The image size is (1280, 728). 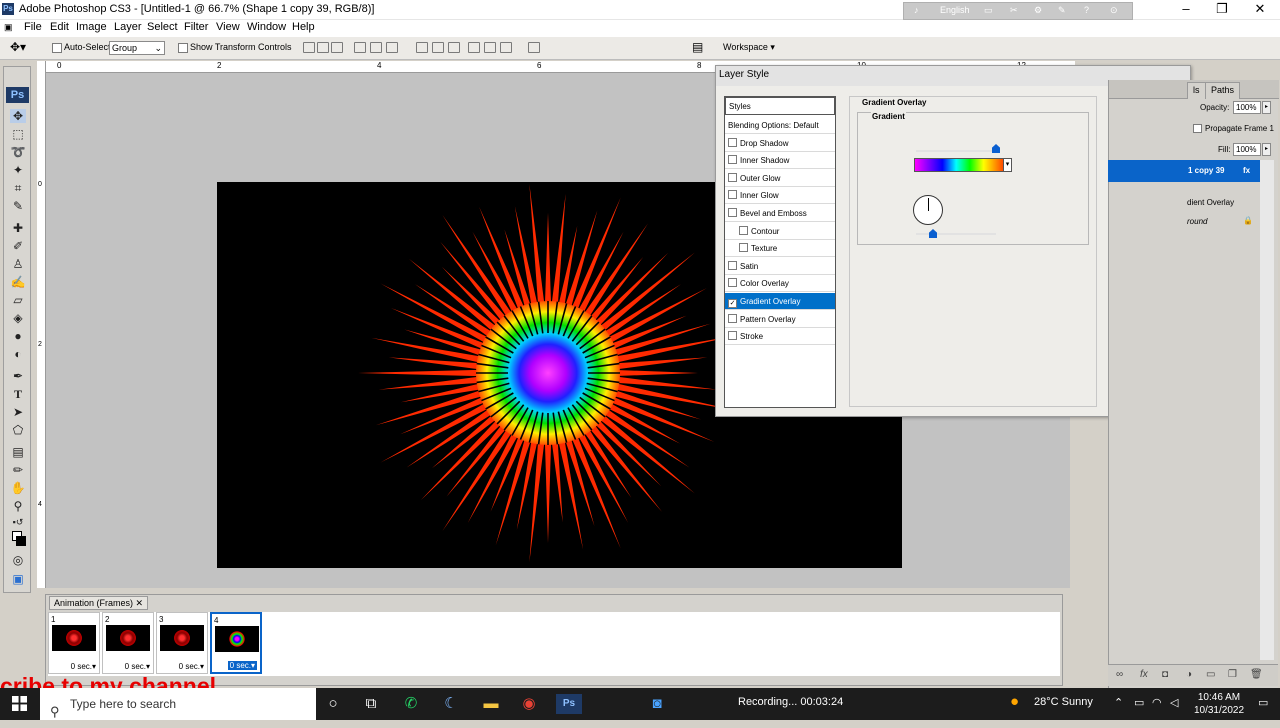 I want to click on animation-frame: 3 0 sec.▾, so click(x=182, y=643).